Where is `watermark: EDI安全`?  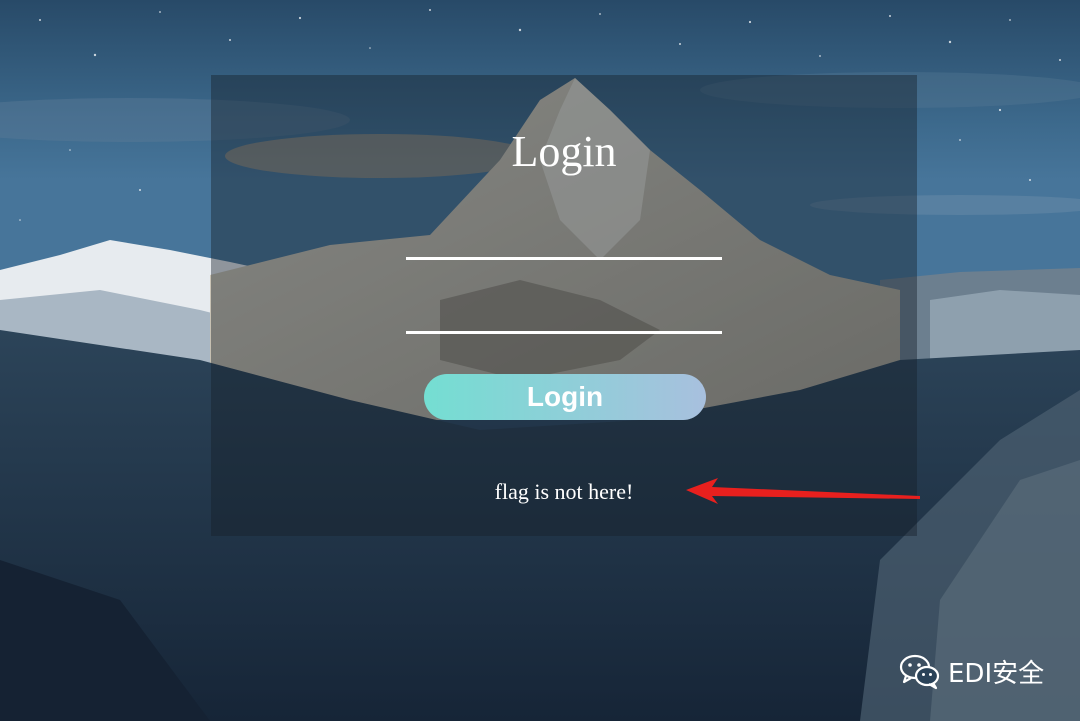 watermark: EDI安全 is located at coordinates (971, 671).